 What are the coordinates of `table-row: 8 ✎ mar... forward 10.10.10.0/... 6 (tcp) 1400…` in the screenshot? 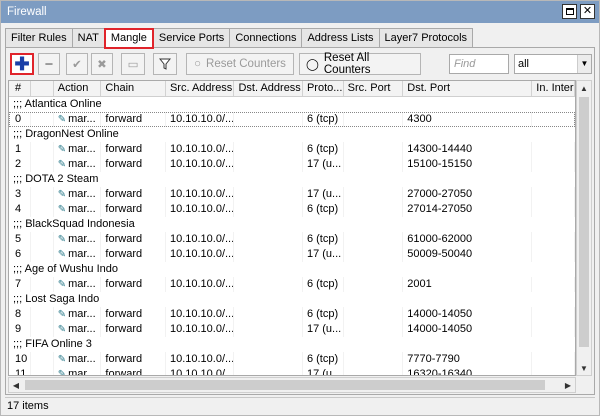 It's located at (292, 314).